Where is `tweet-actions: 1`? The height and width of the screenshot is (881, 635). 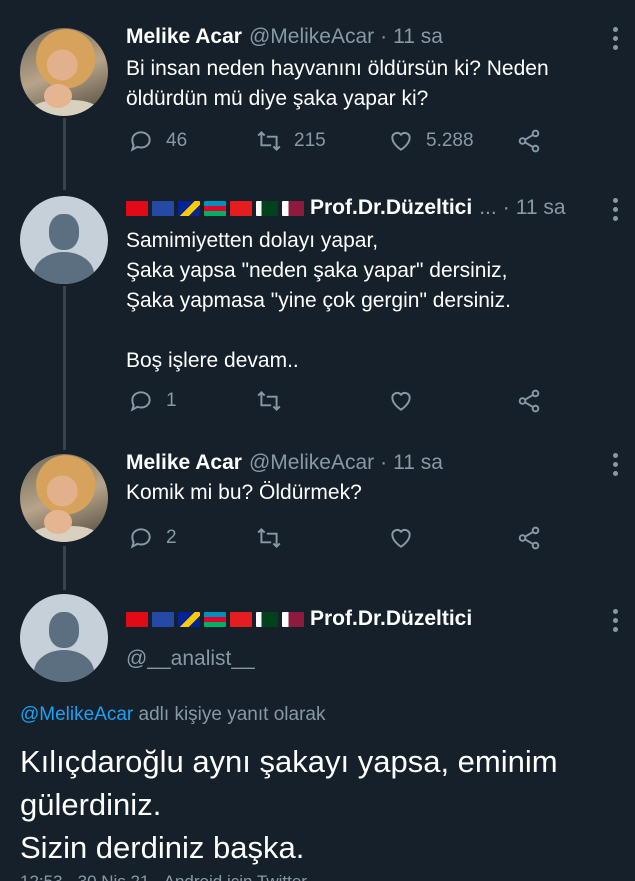
tweet-actions: 1 is located at coordinates (346, 403).